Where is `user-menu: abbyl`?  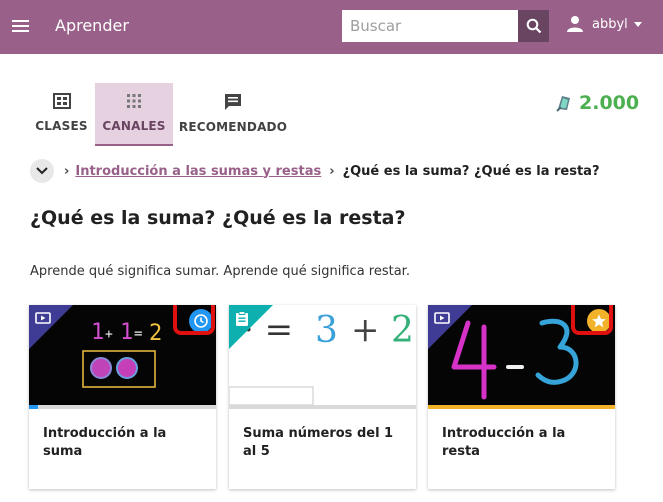
user-menu: abbyl is located at coordinates (604, 24).